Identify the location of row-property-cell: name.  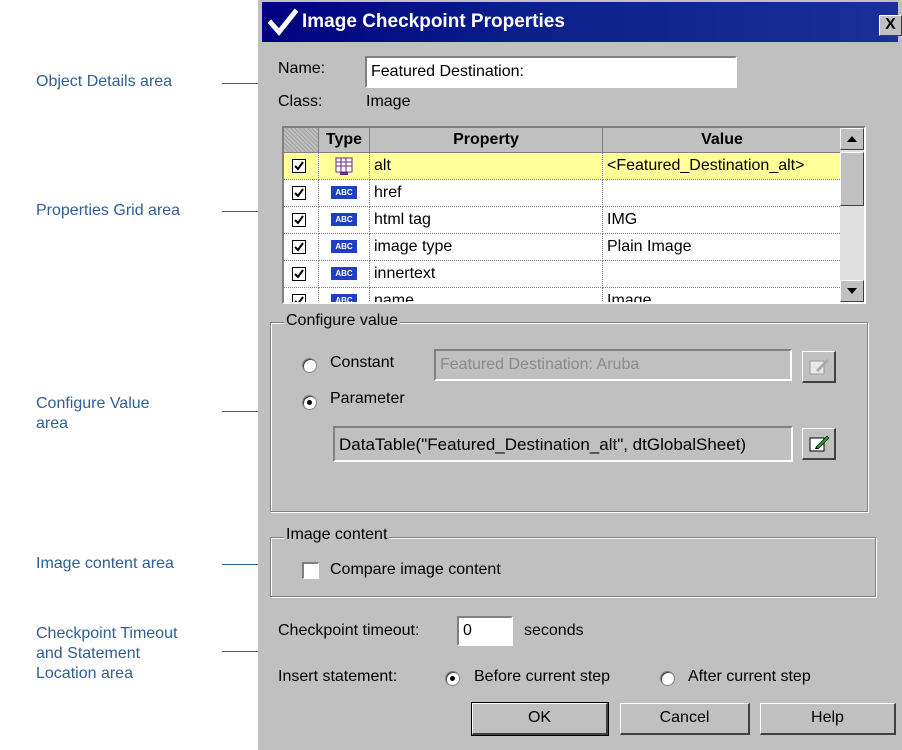
(486, 294).